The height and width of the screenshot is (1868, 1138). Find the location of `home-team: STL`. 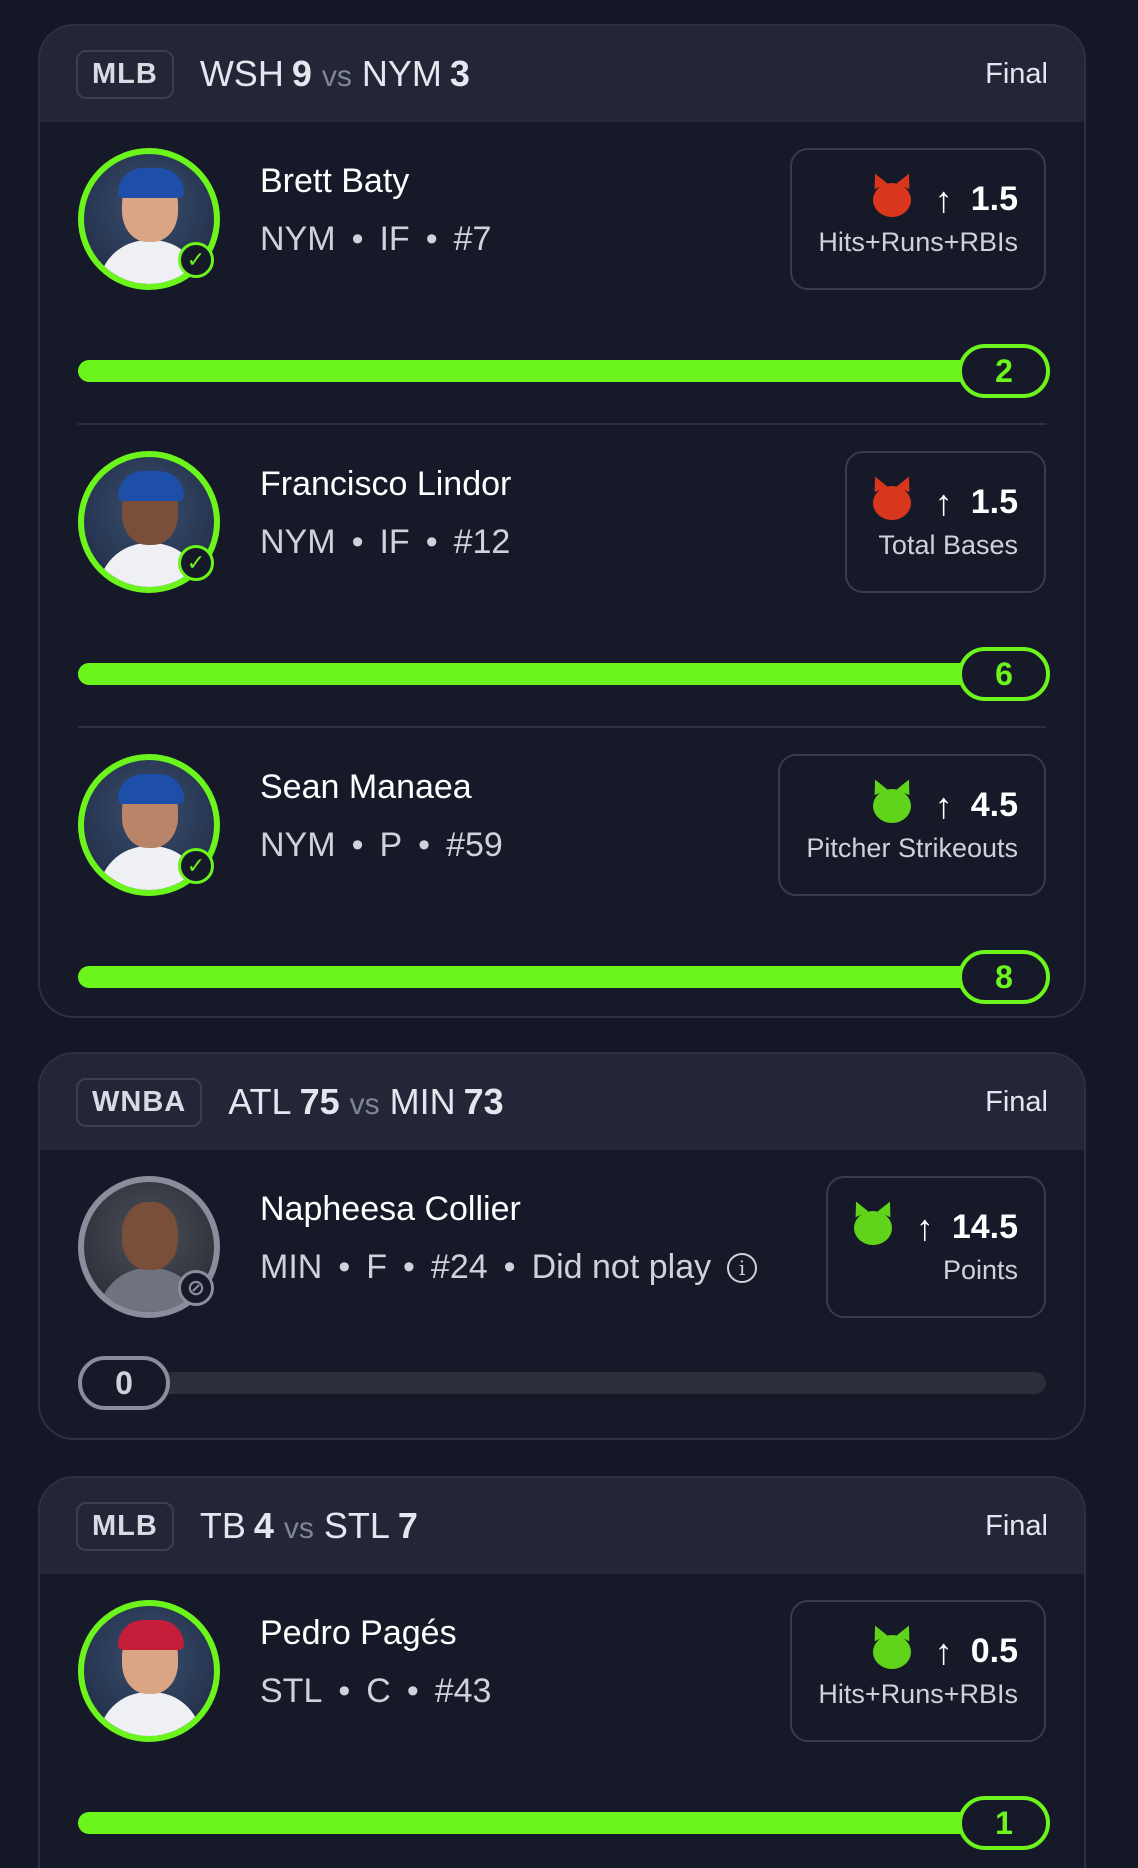

home-team: STL is located at coordinates (356, 1525).